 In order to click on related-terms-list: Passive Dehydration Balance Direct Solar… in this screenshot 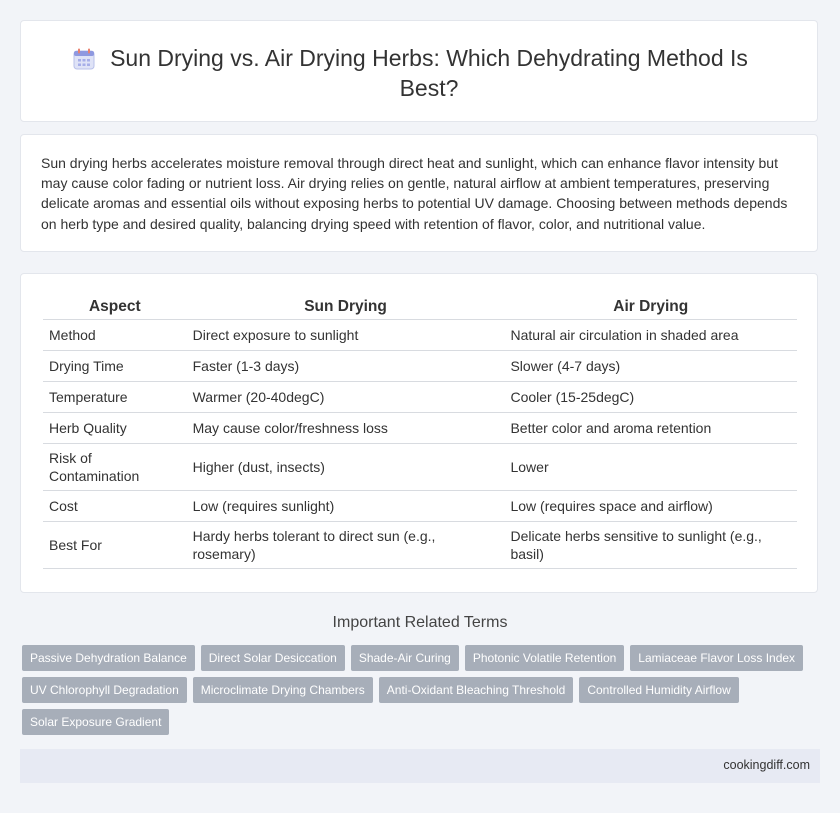, I will do `click(422, 690)`.